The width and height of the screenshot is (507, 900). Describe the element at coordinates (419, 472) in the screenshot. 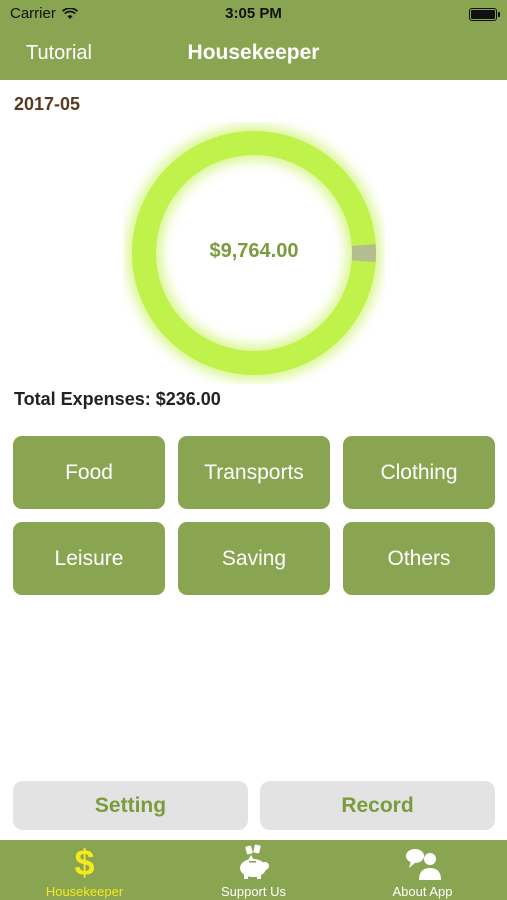

I see `category-clothing-button: Clothing` at that location.